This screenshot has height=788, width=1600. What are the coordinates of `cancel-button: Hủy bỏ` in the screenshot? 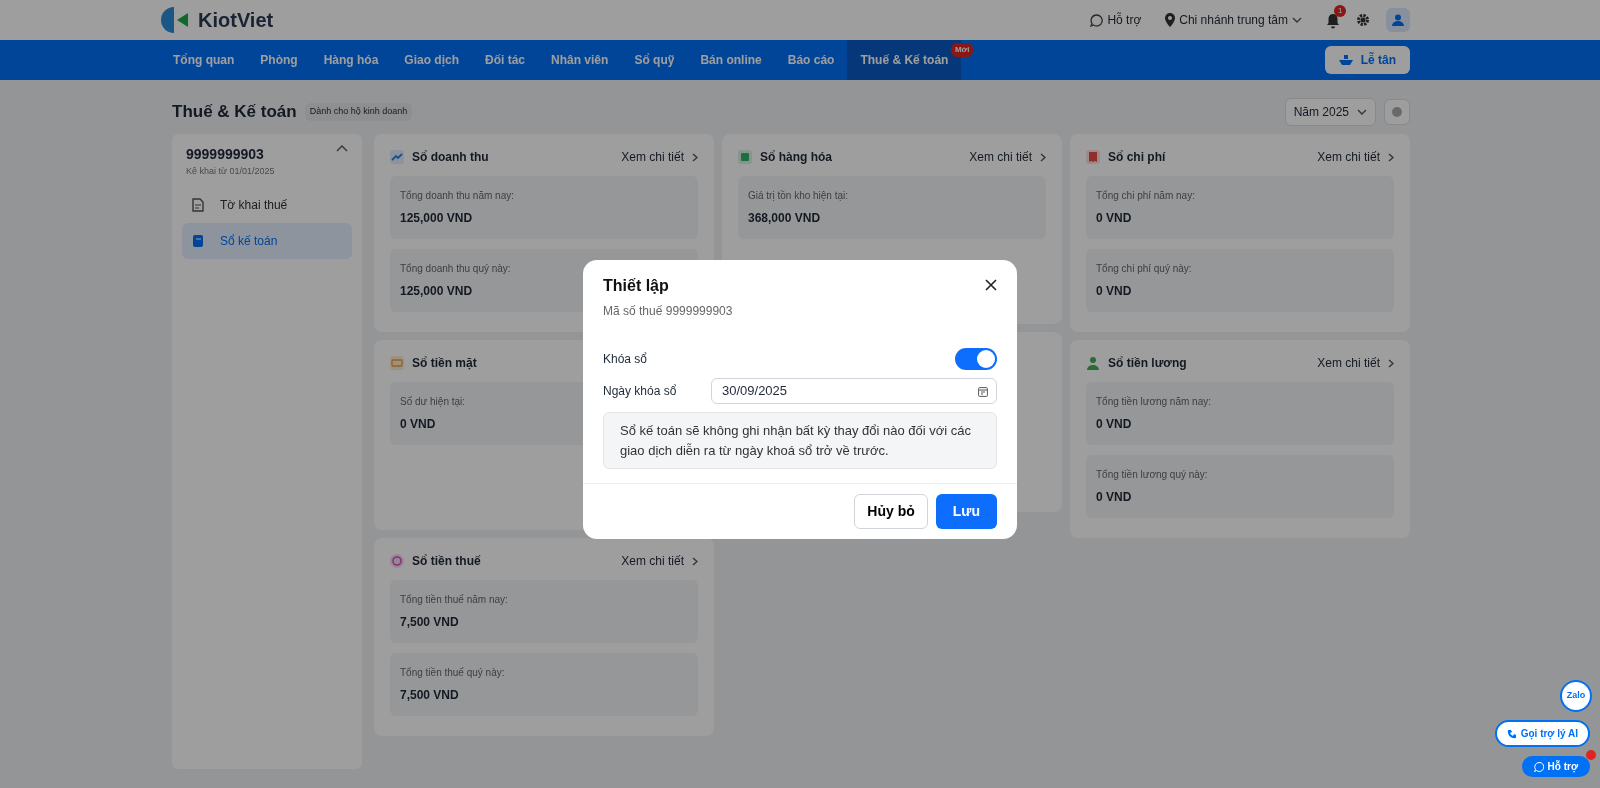 It's located at (891, 511).